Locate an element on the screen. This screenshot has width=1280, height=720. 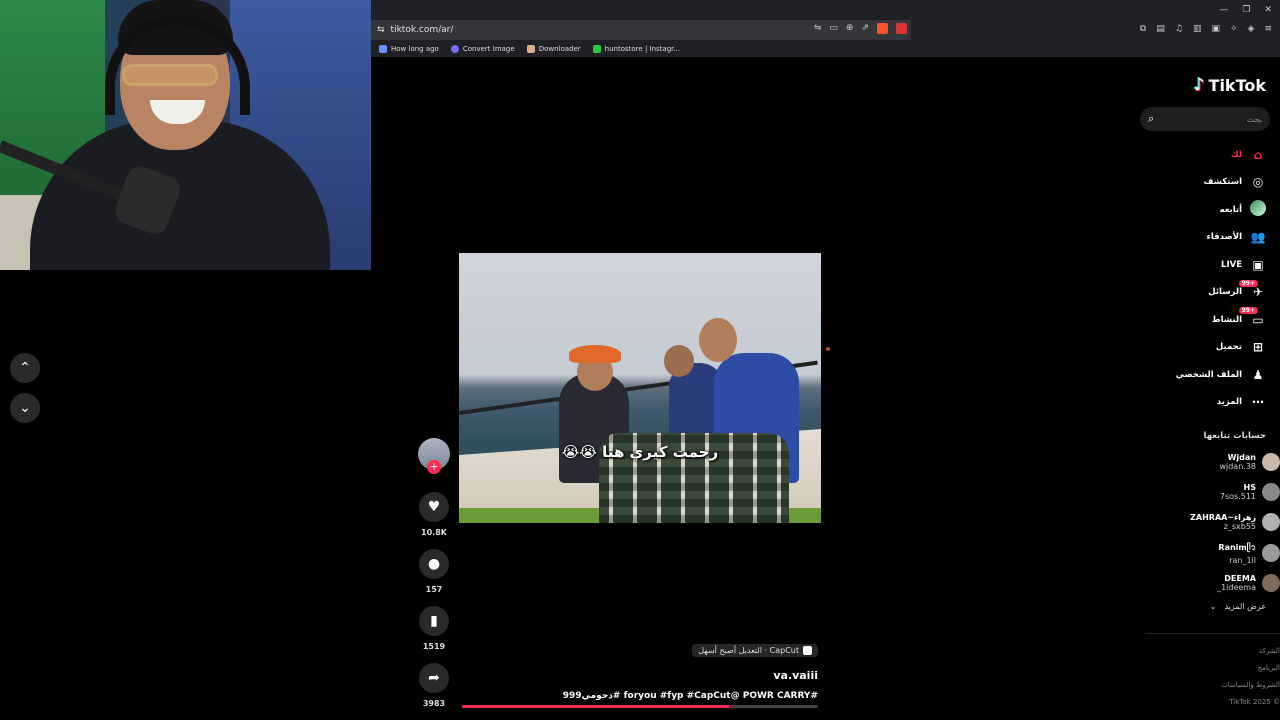
sidebar-item-live: ▣ LIVE is located at coordinates (1201, 265).